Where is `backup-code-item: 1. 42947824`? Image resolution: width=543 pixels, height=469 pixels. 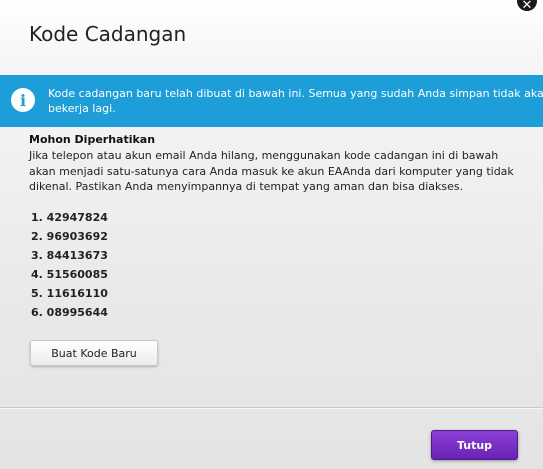 backup-code-item: 1. 42947824 is located at coordinates (69, 217).